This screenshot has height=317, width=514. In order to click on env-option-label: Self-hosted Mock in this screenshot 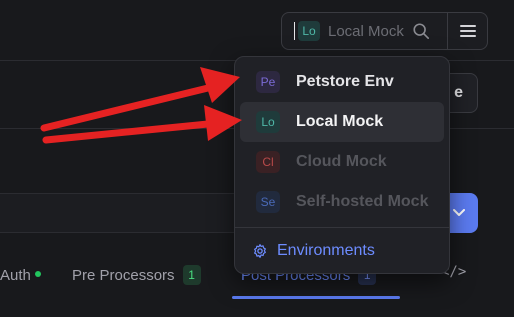, I will do `click(362, 201)`.